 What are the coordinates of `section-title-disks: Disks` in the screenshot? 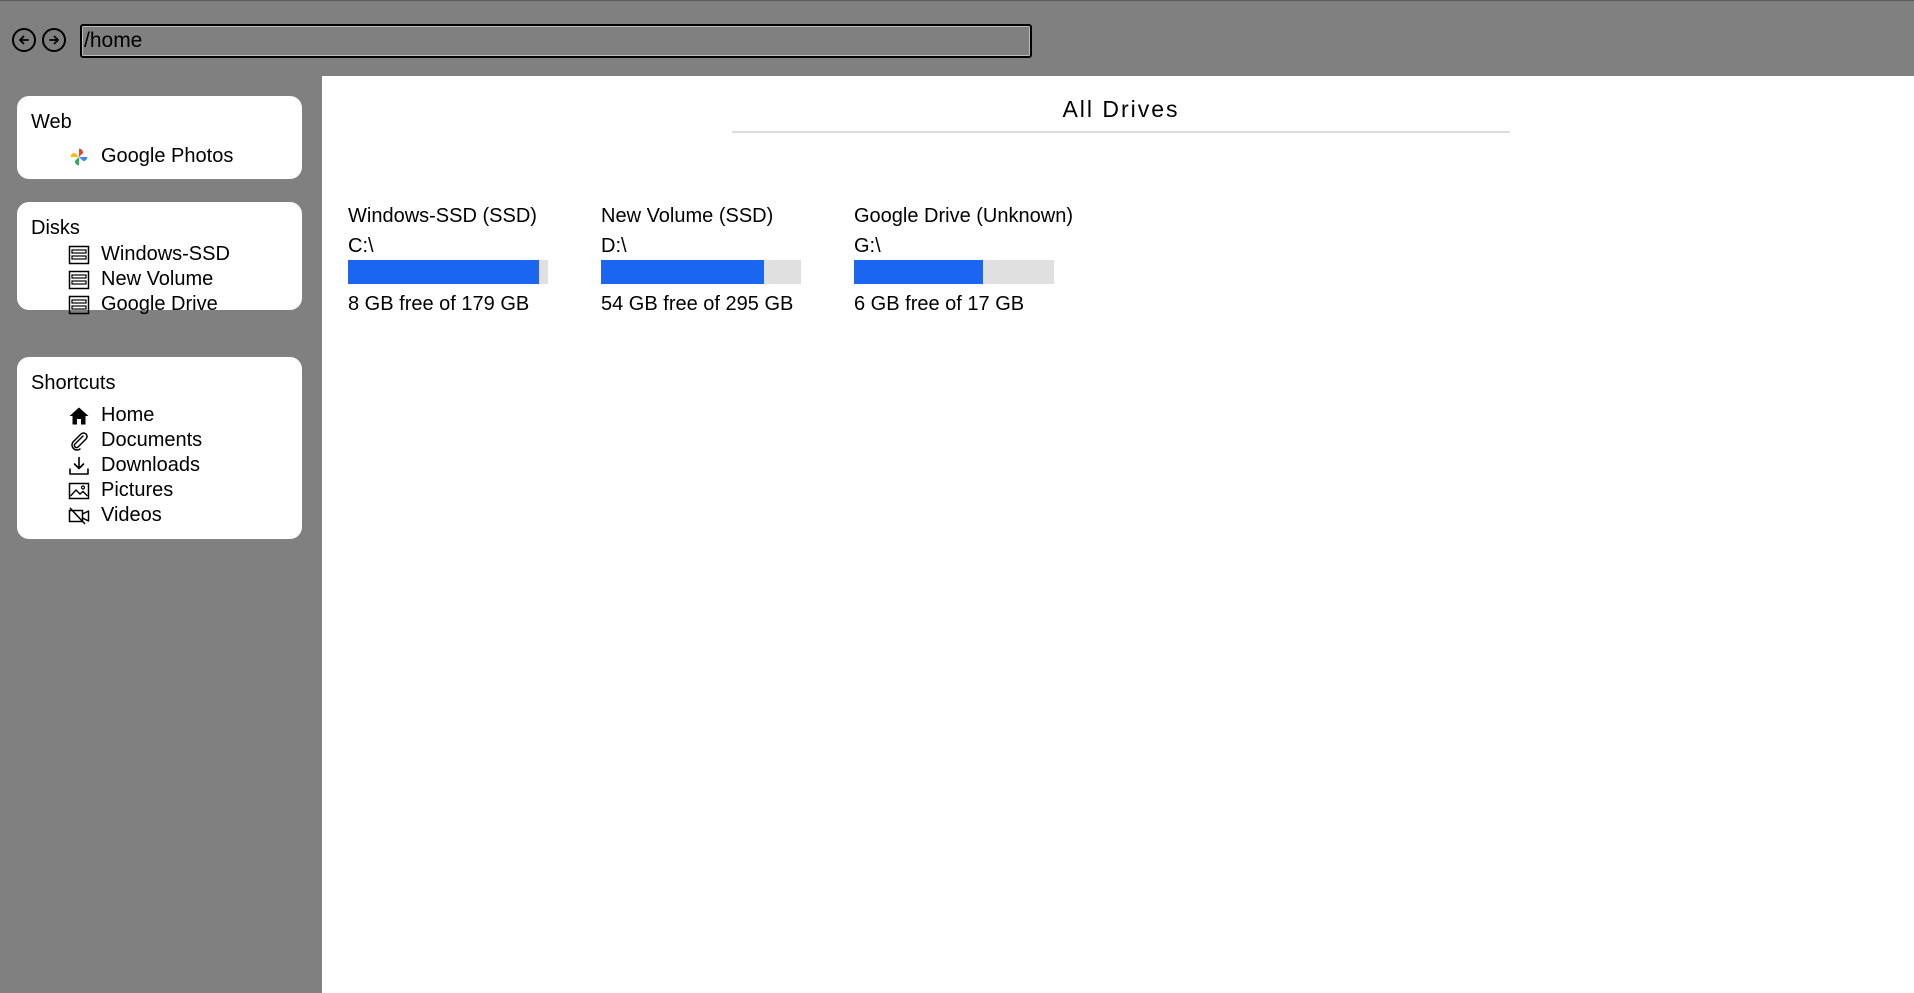 It's located at (55, 228).